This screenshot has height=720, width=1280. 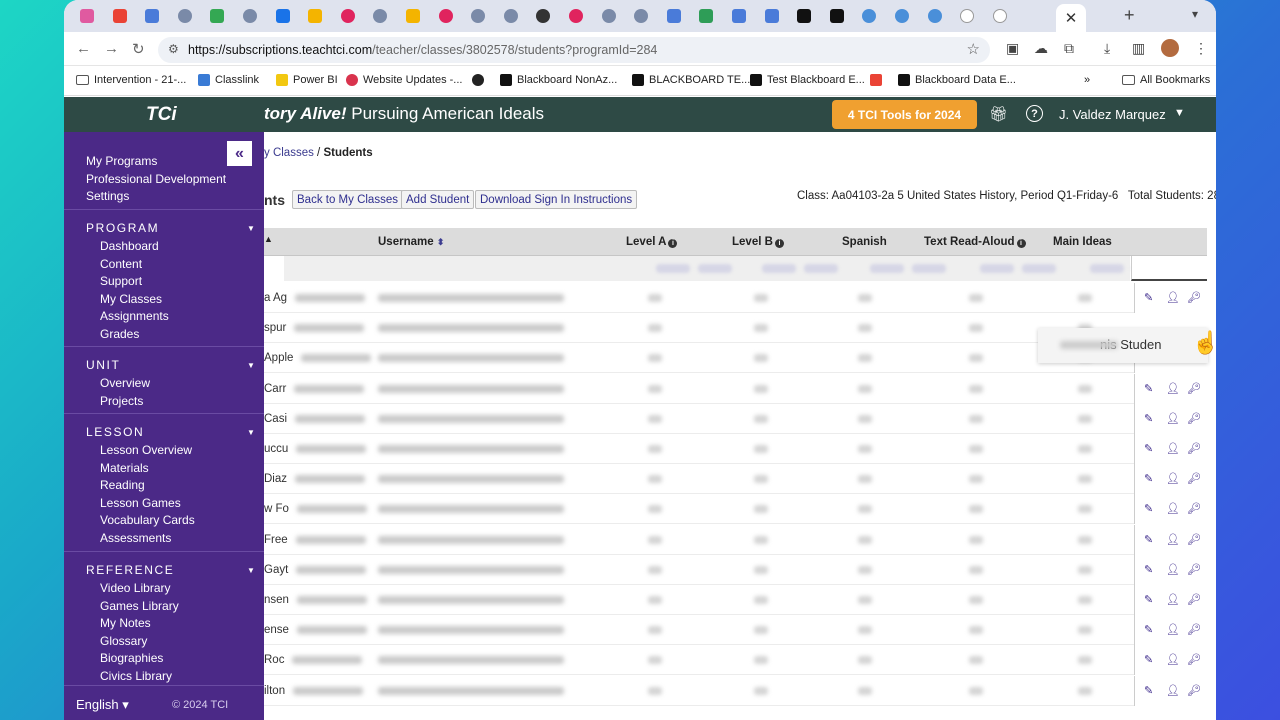 What do you see at coordinates (1129, 15) in the screenshot?
I see `new-tab-button: +` at bounding box center [1129, 15].